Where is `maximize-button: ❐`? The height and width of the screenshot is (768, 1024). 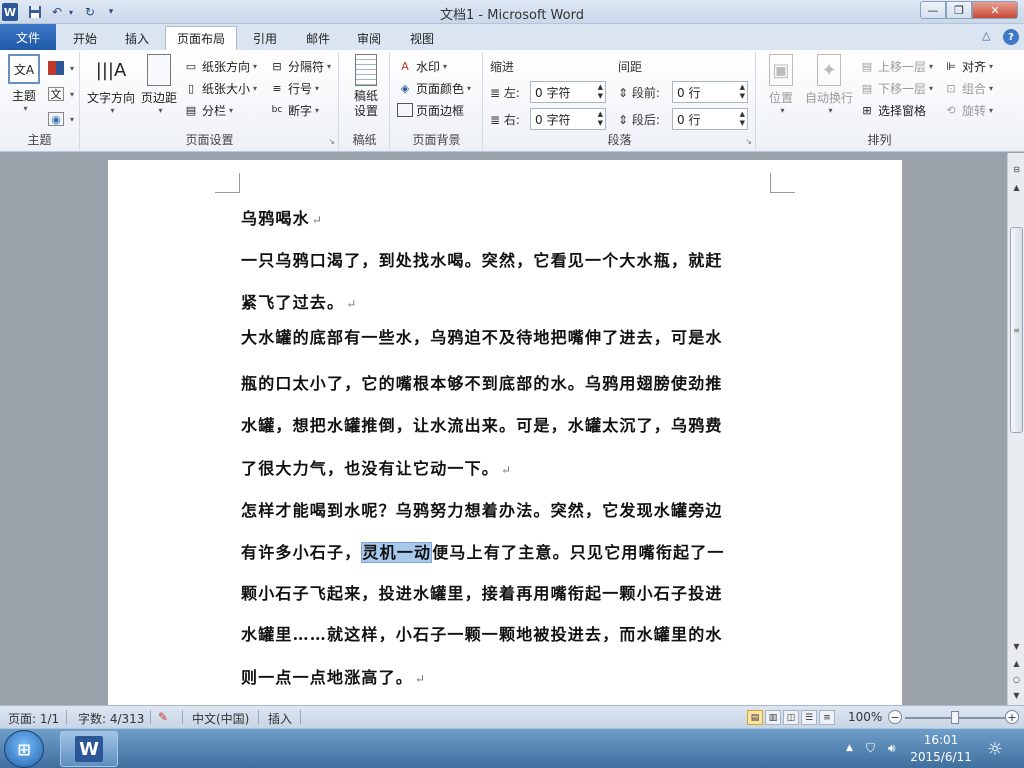 maximize-button: ❐ is located at coordinates (959, 10).